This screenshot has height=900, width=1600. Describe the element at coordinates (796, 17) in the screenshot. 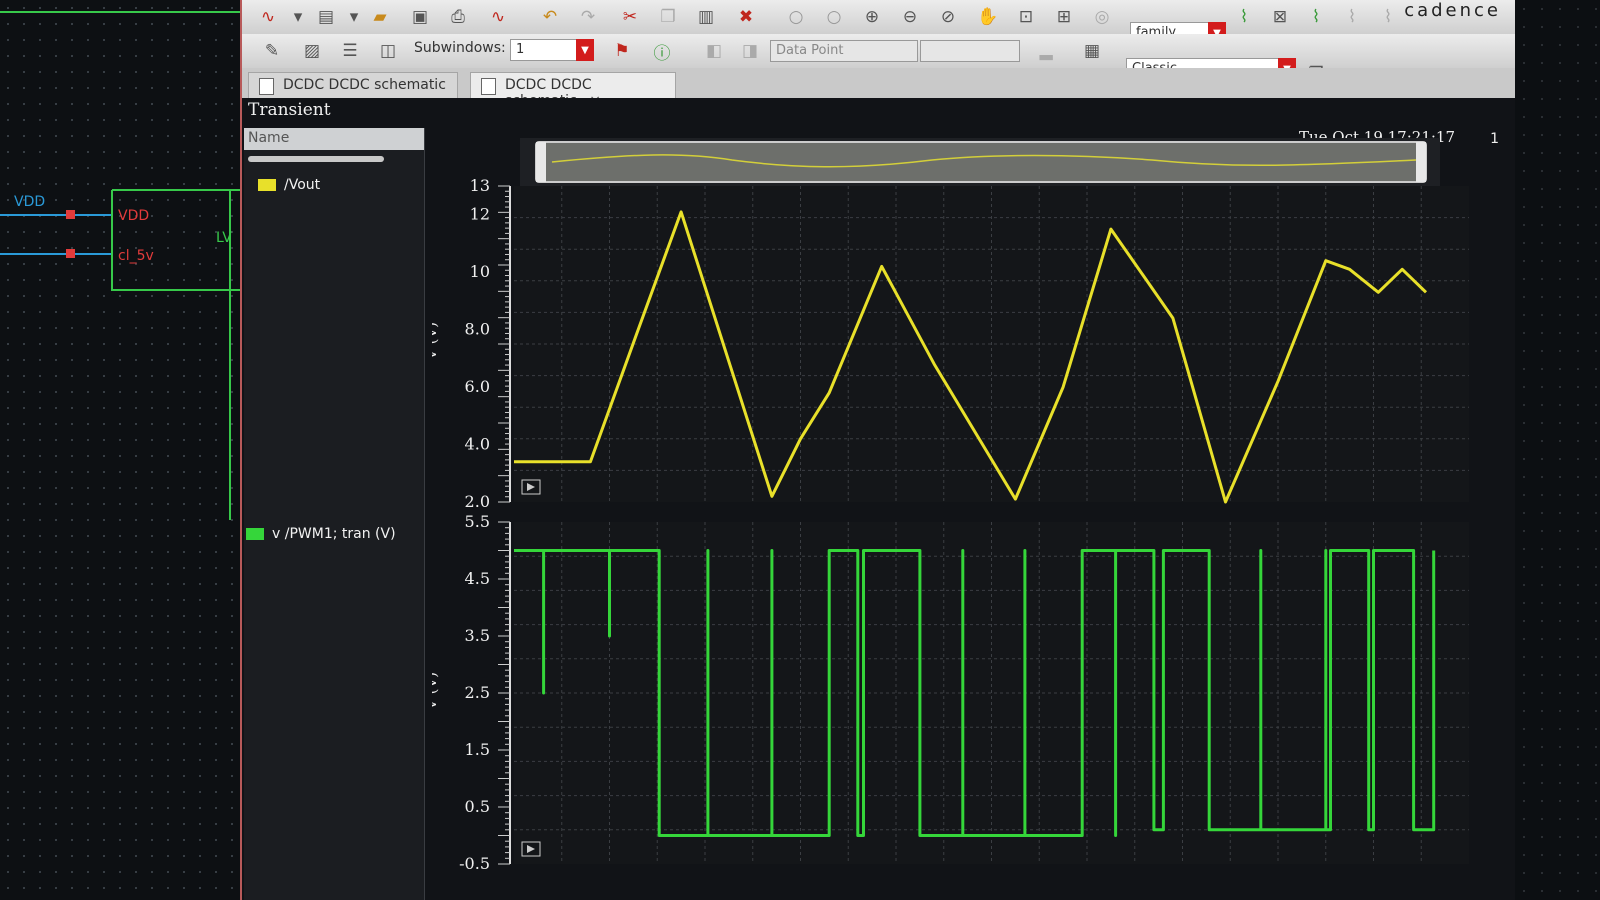

I see `circle-tool-icon: ○` at that location.